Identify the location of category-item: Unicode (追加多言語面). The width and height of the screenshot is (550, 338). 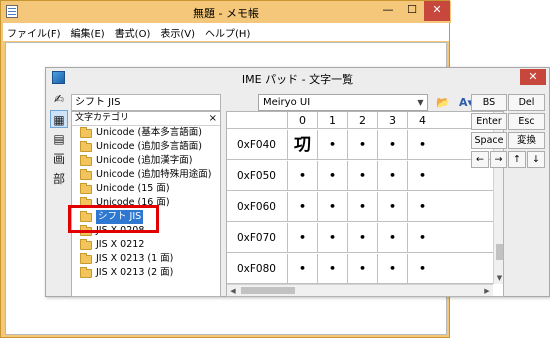
(146, 147).